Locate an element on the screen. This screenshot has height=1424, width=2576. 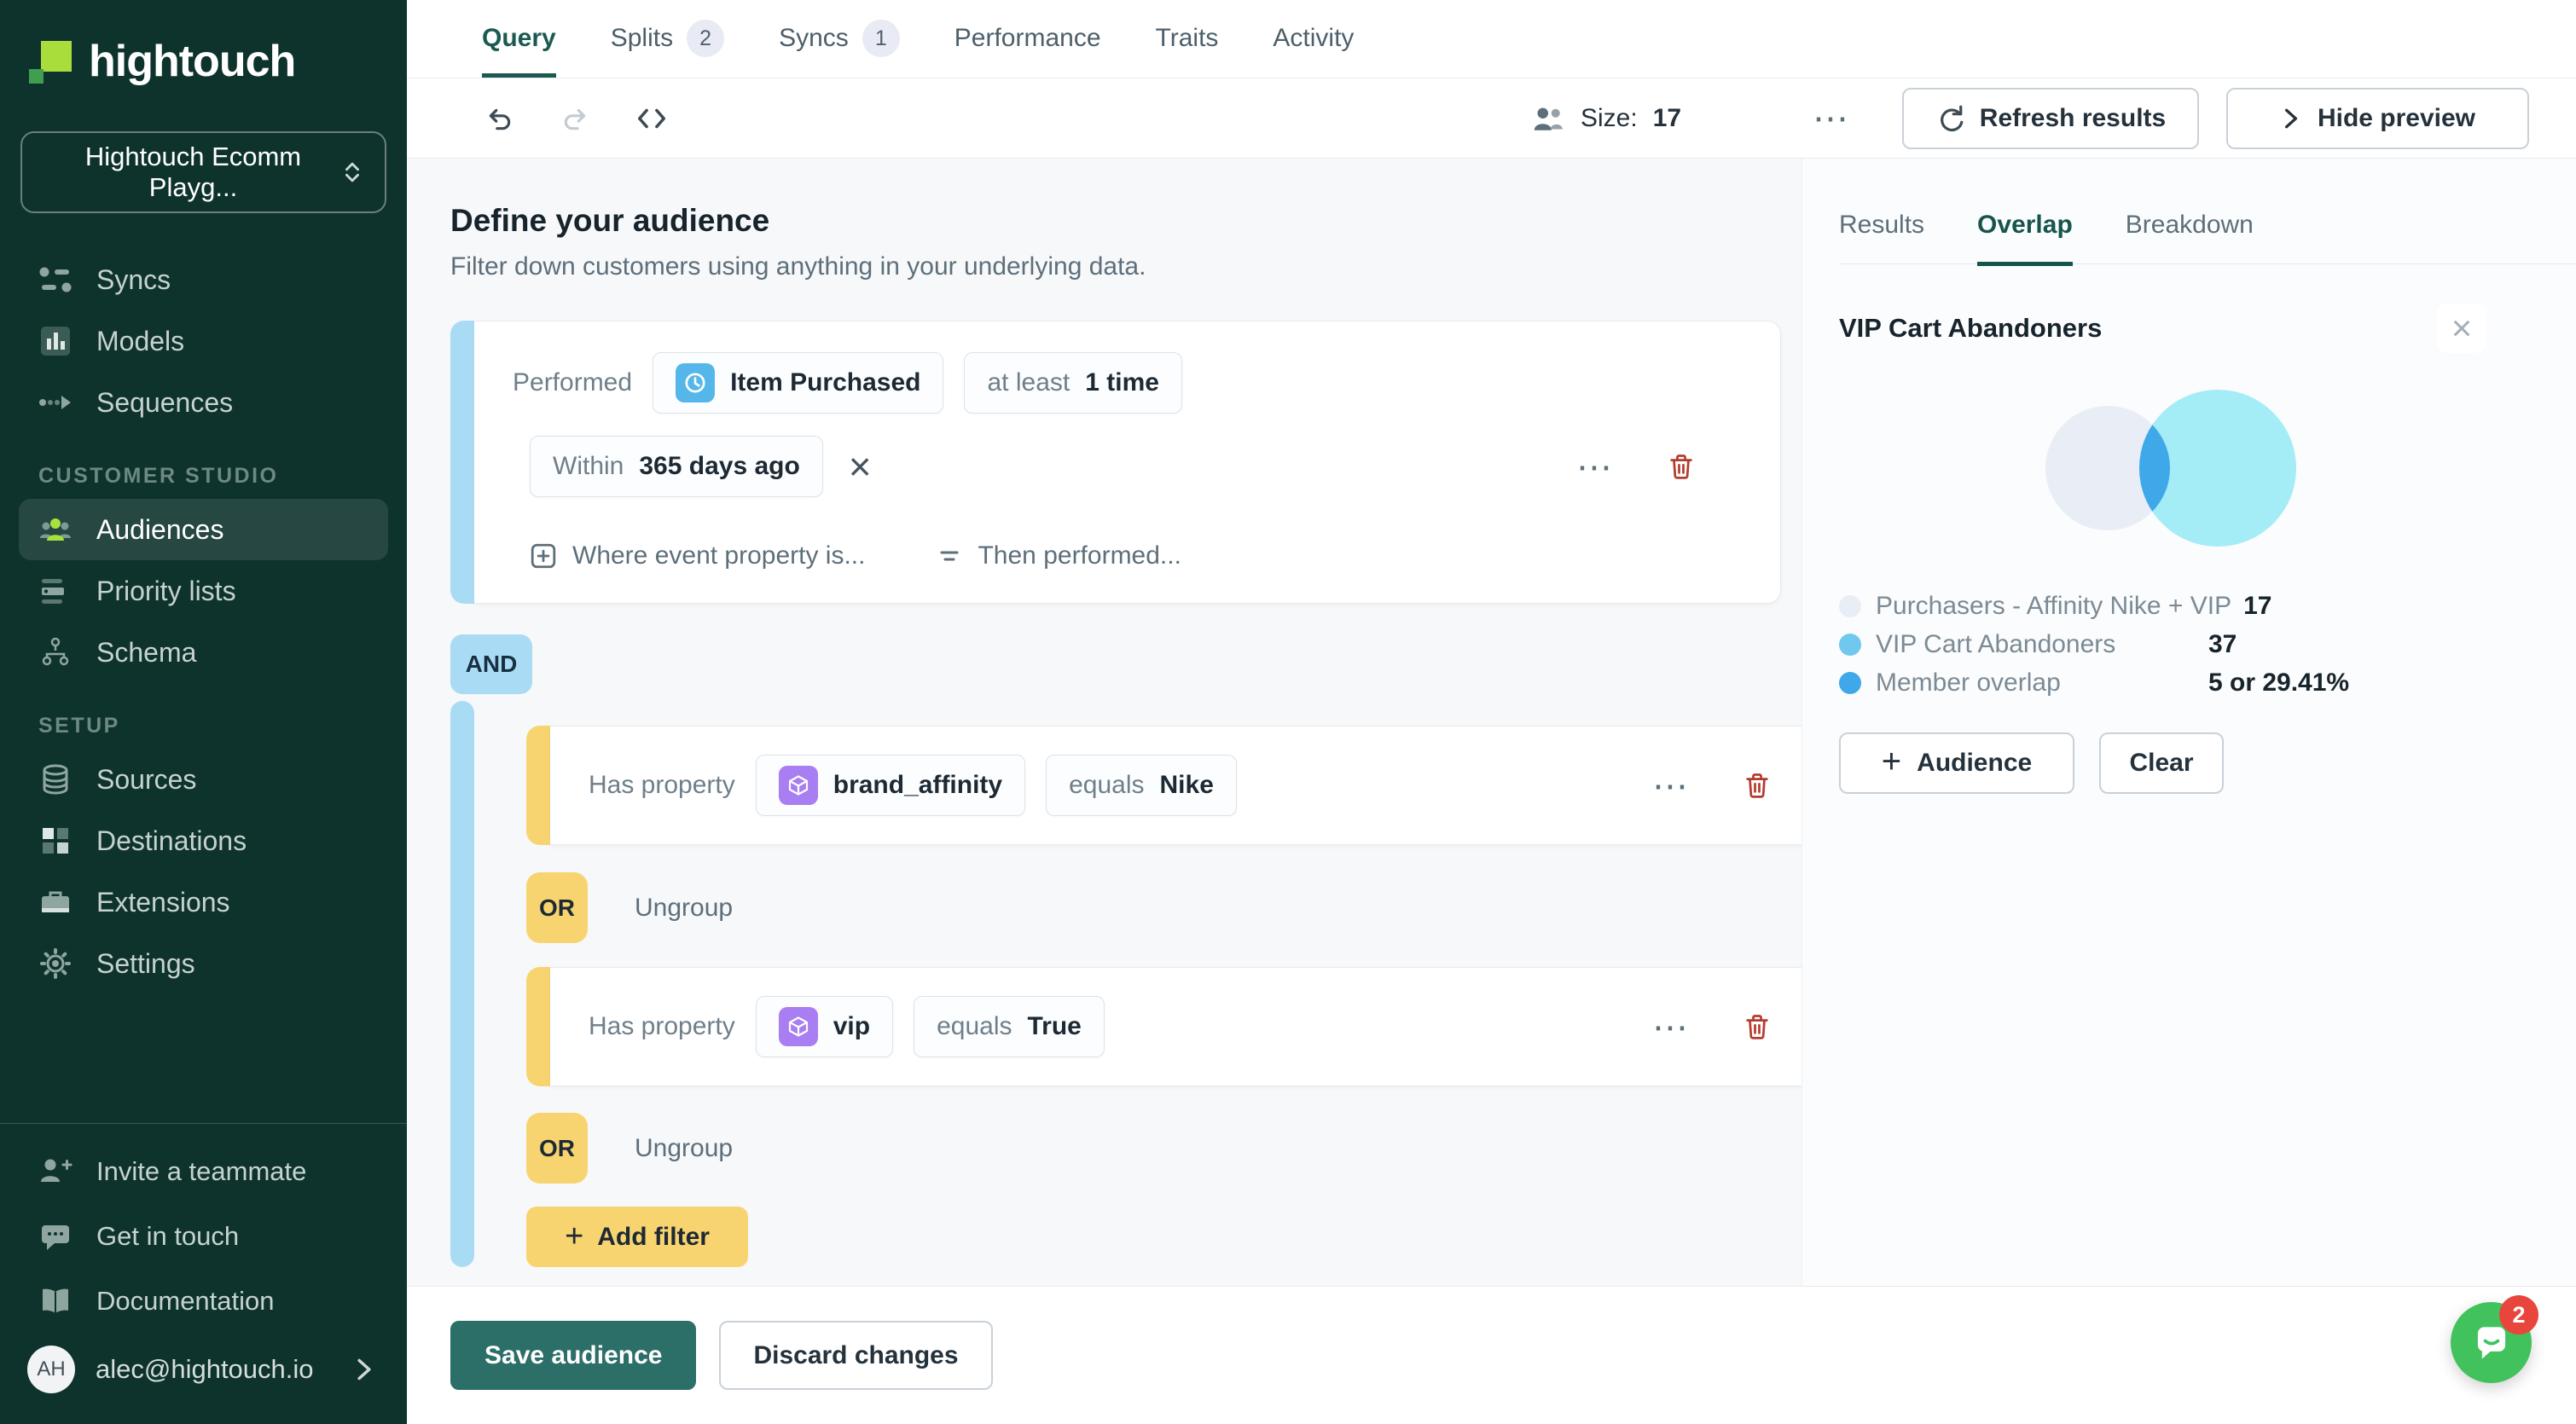
refresh-label: Refresh results is located at coordinates (2073, 118).